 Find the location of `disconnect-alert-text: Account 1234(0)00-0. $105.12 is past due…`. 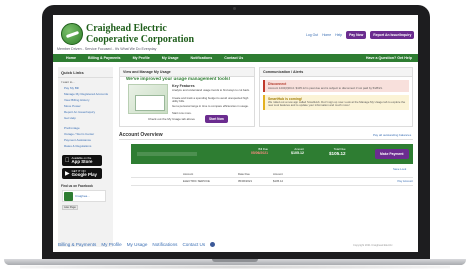

disconnect-alert-text: Account 1234(0)00-0. $105.12 is past due… is located at coordinates (325, 88).